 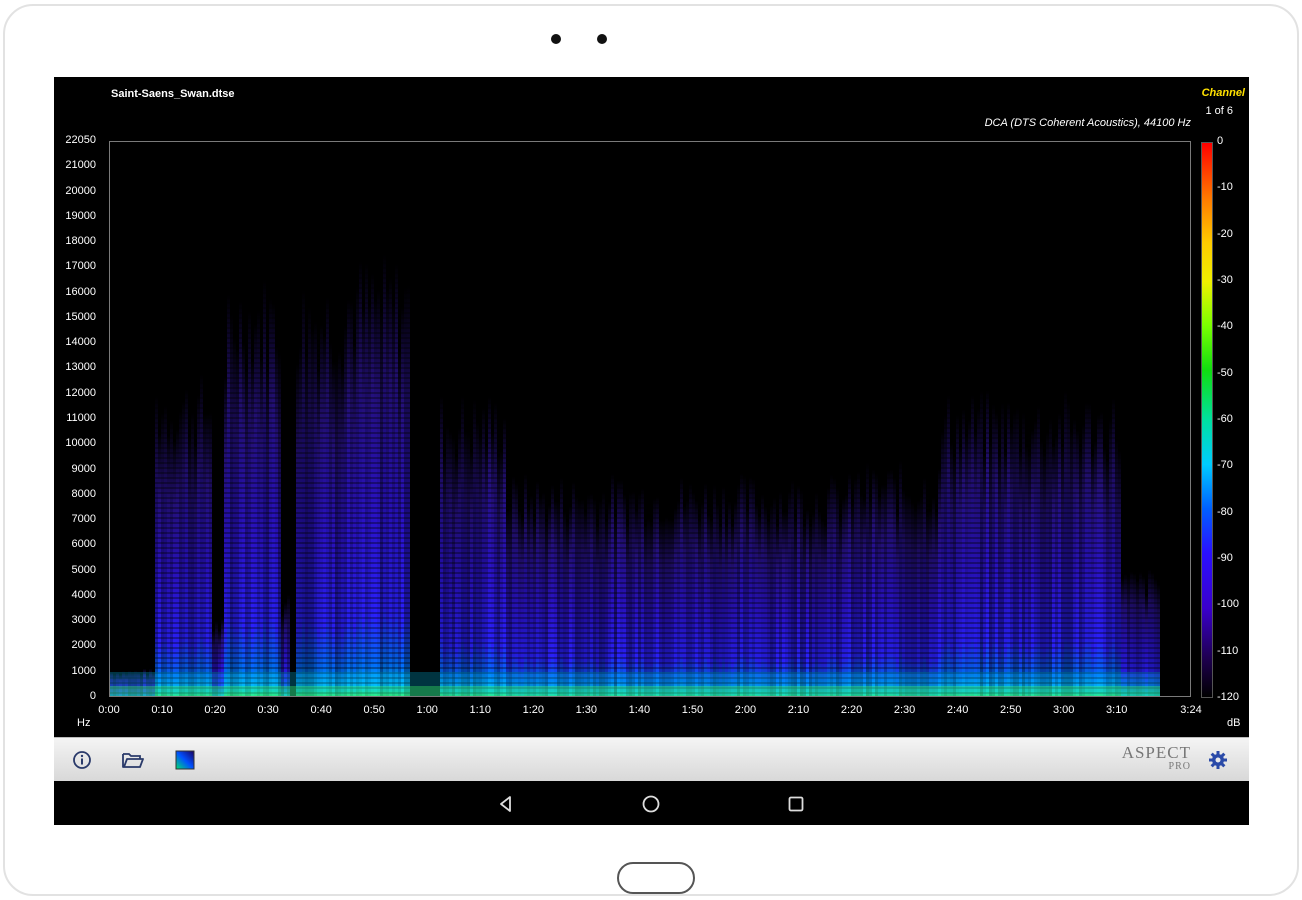 I want to click on x-tick-label: 2:40, so click(x=957, y=710).